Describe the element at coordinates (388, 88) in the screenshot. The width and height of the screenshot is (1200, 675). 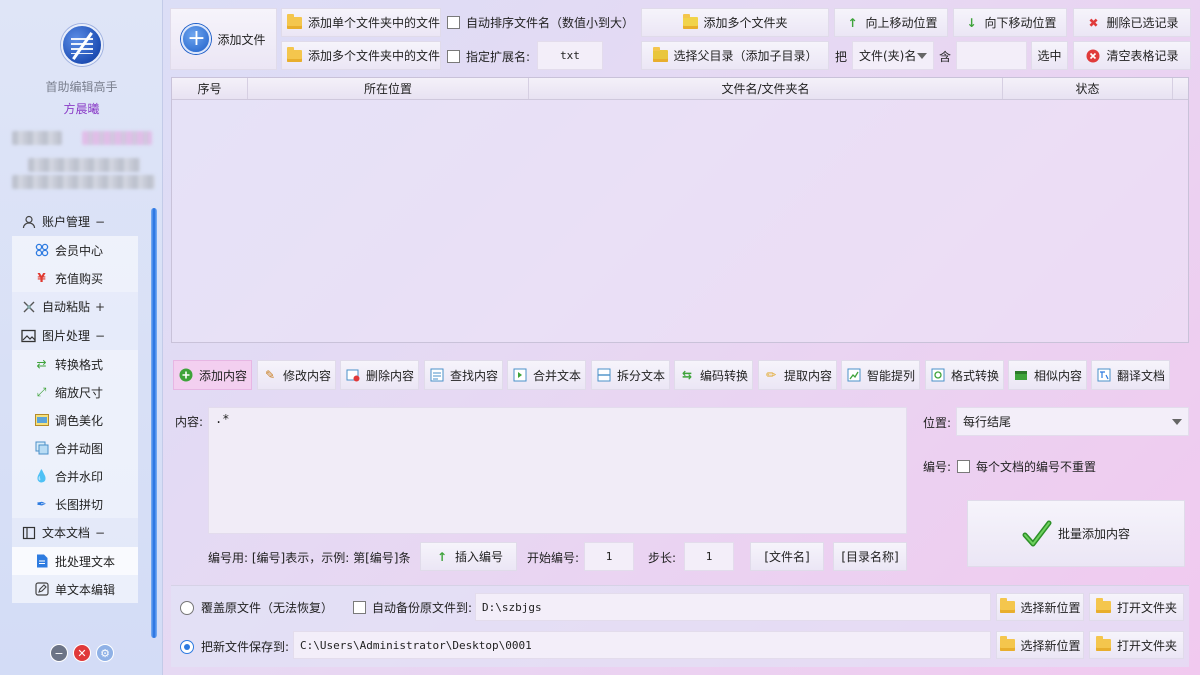
I see `column-header-location: 所在位置` at that location.